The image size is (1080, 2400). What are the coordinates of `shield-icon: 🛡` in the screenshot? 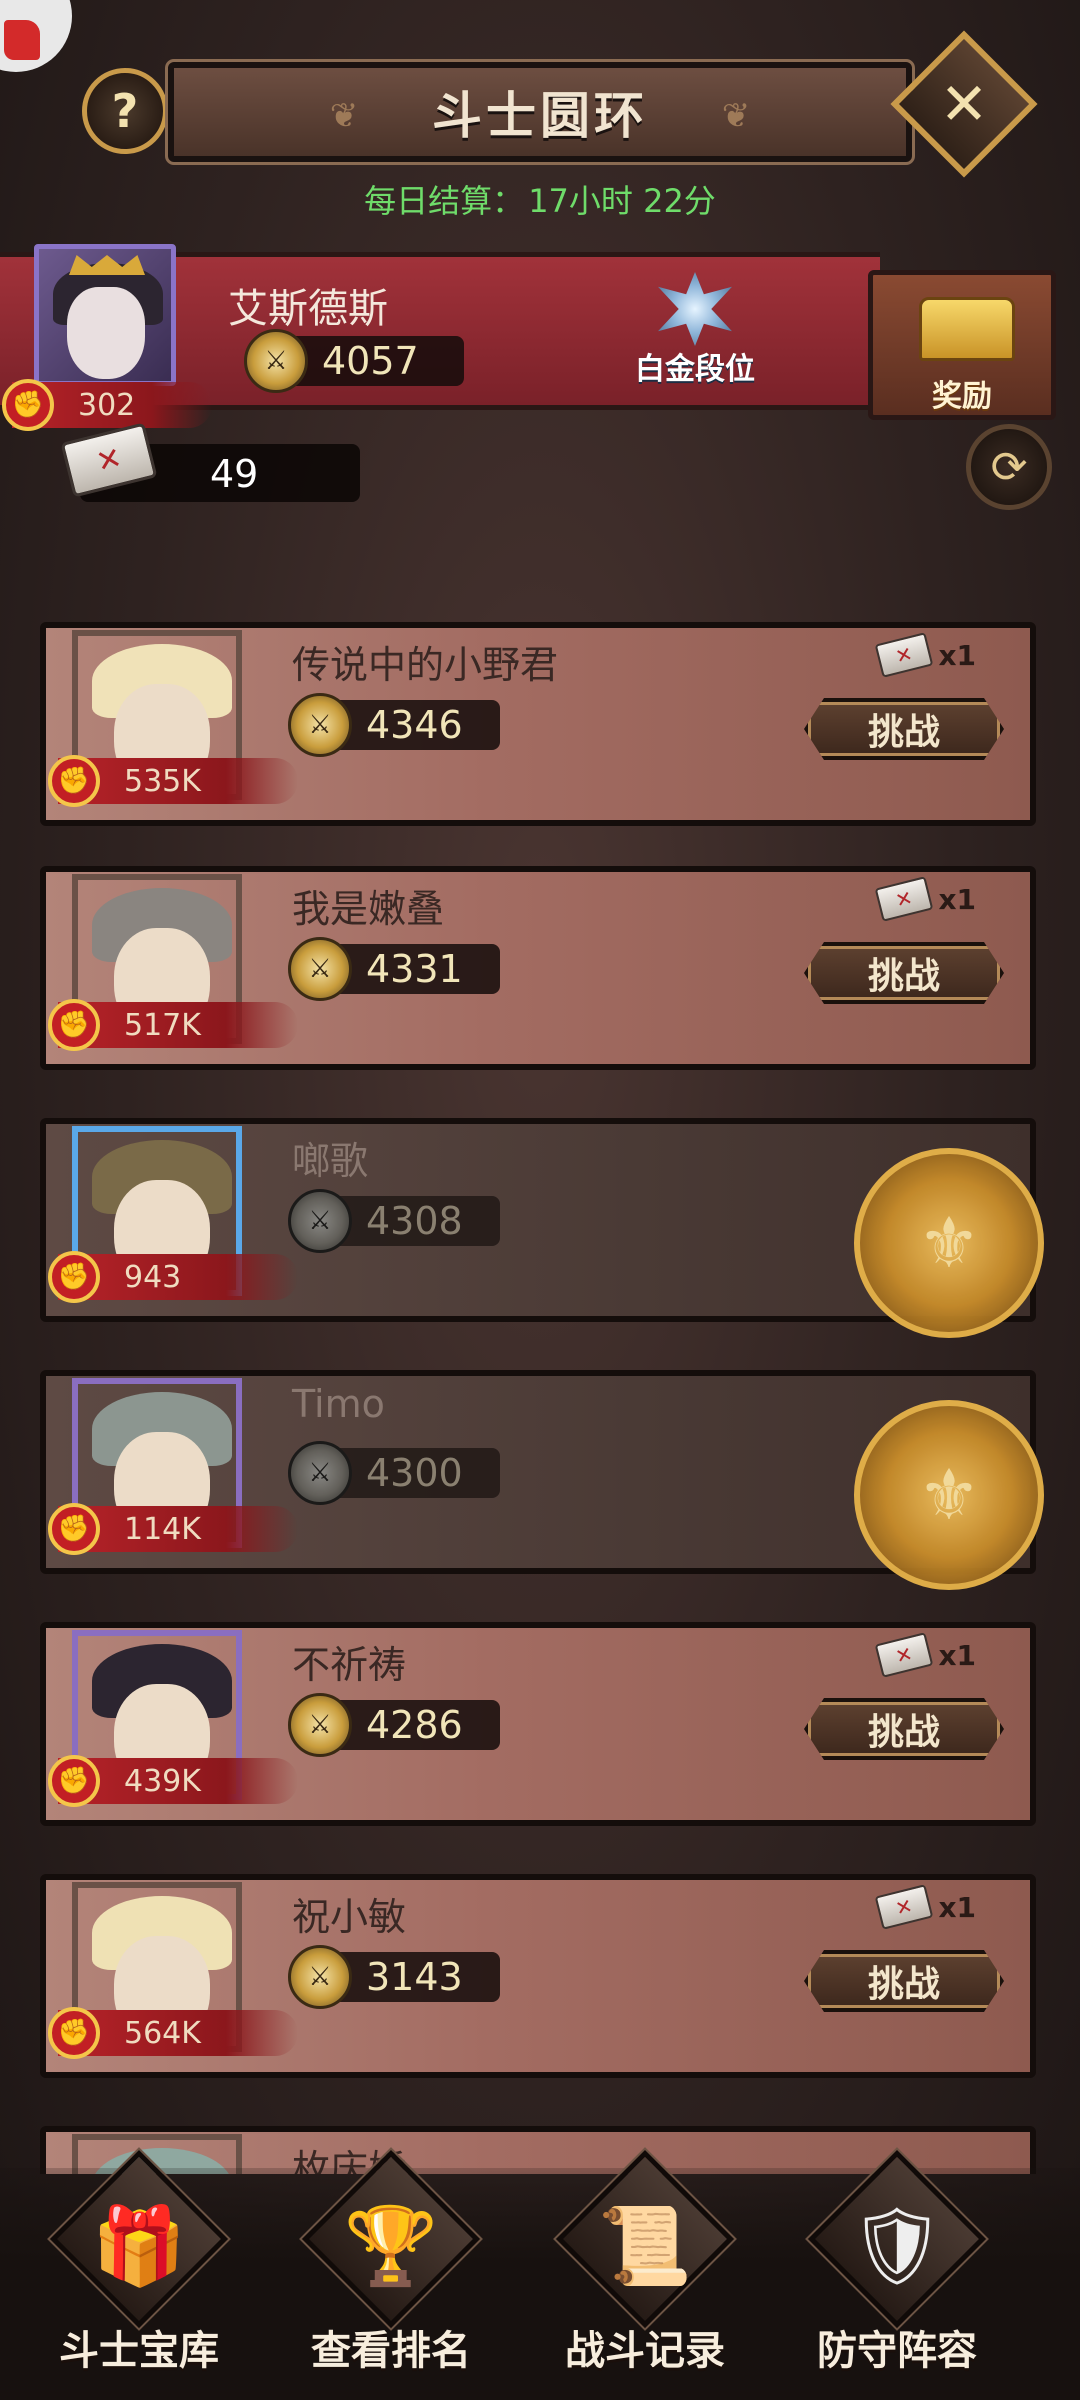 It's located at (897, 2245).